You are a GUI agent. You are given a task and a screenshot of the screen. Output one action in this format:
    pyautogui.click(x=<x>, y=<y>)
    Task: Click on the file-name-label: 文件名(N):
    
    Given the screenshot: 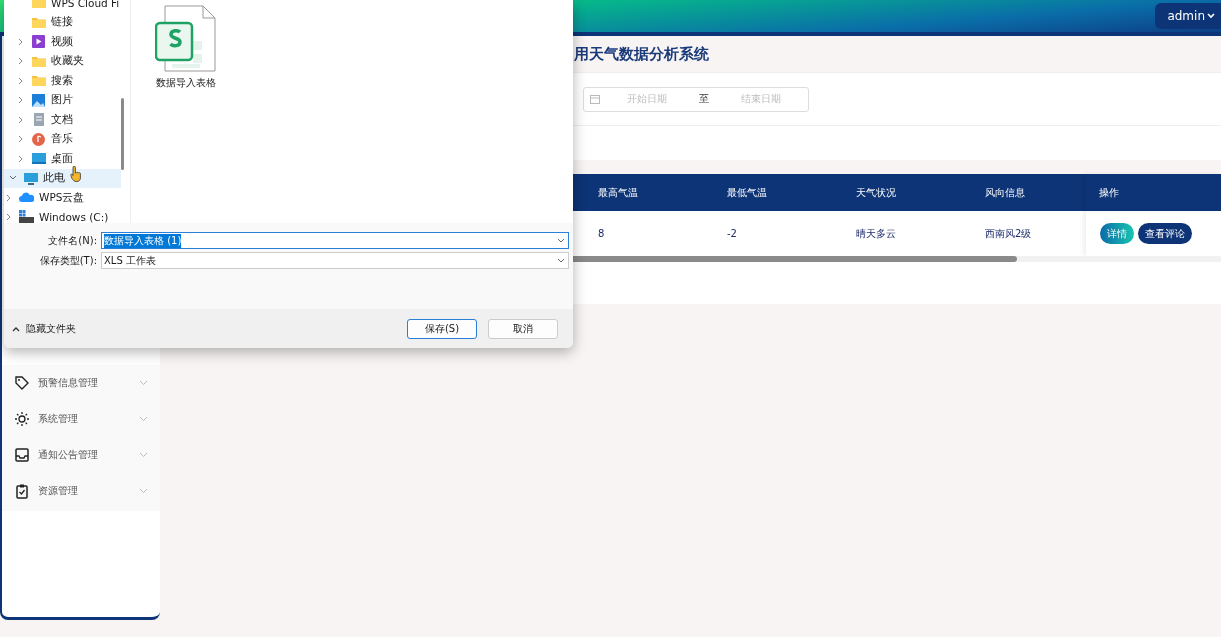 What is the action you would take?
    pyautogui.click(x=72, y=240)
    